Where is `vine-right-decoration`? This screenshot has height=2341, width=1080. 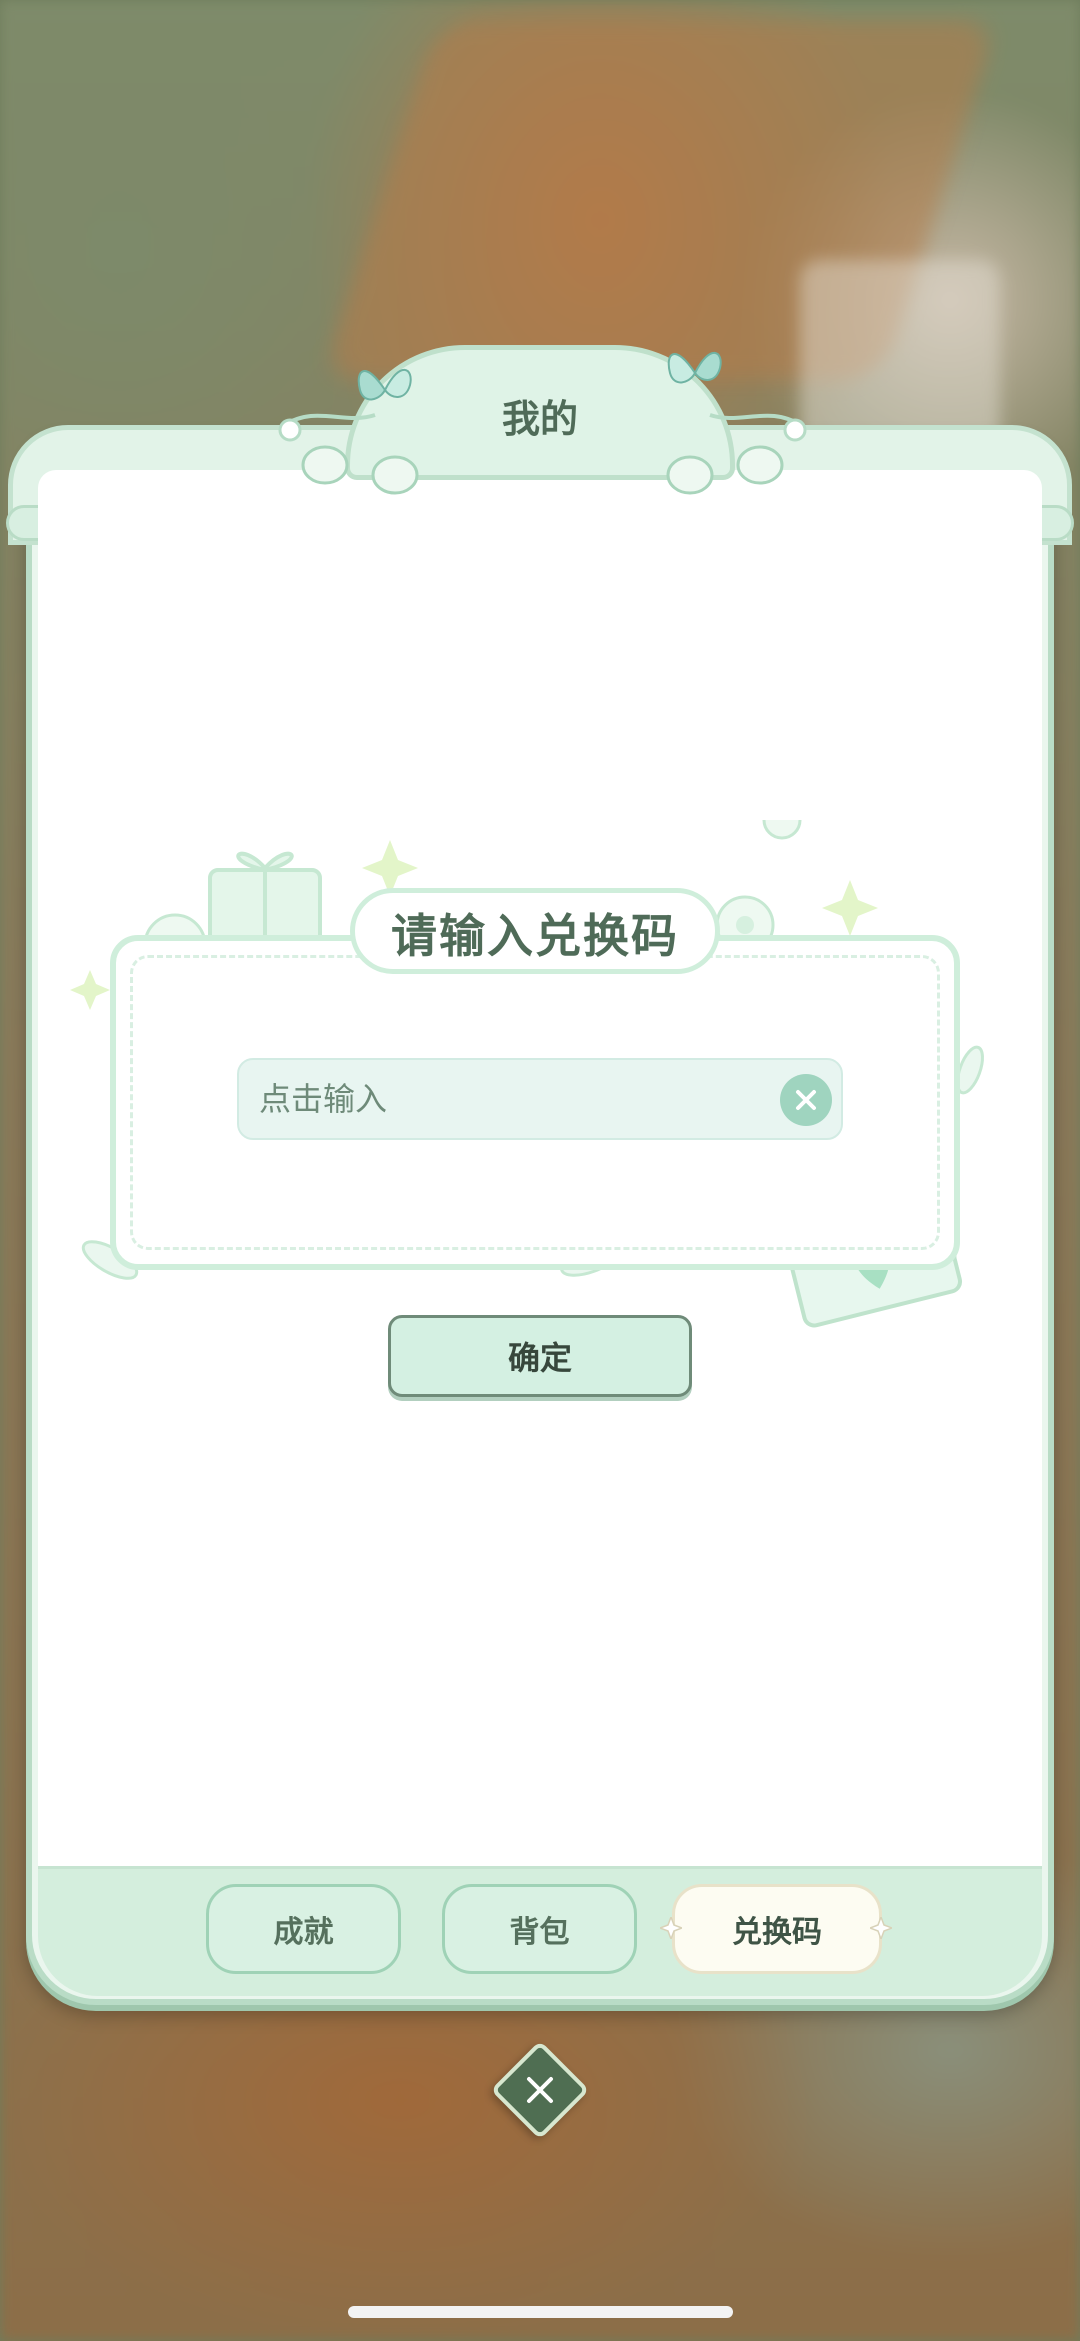
vine-right-decoration is located at coordinates (736, 454).